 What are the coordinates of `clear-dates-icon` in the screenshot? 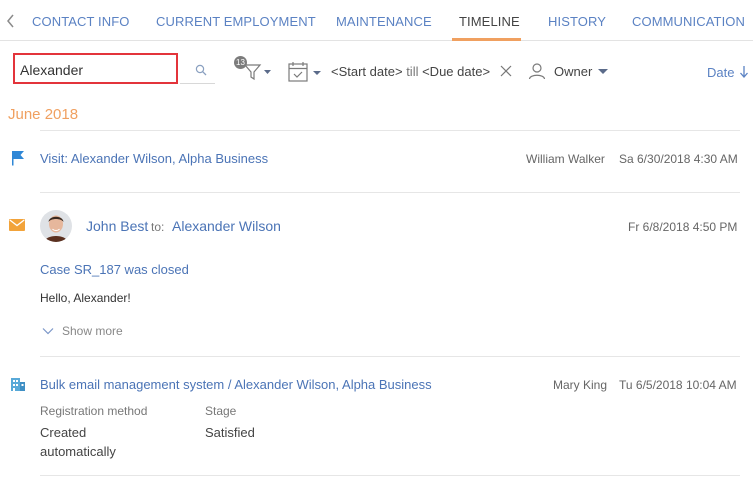 It's located at (506, 71).